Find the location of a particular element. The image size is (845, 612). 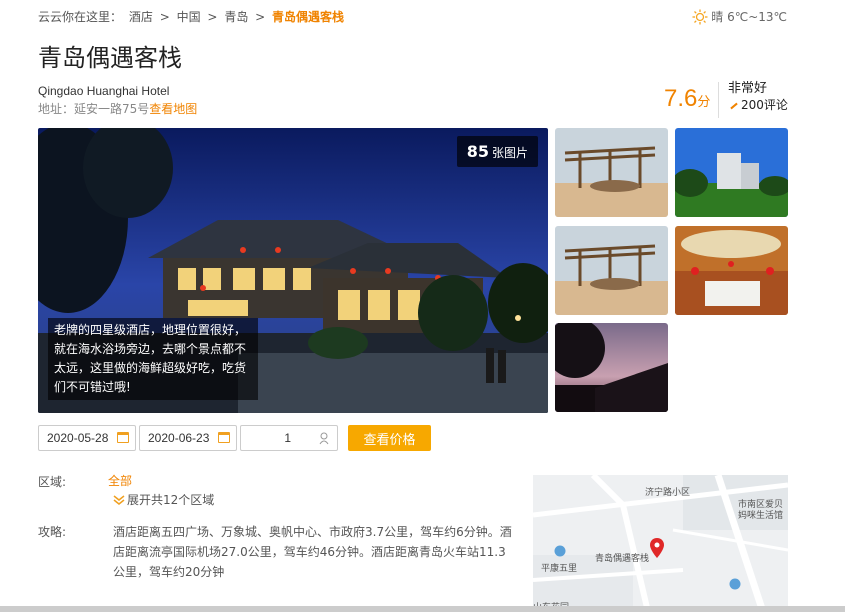

rating-score: 7.6分 is located at coordinates (687, 100).